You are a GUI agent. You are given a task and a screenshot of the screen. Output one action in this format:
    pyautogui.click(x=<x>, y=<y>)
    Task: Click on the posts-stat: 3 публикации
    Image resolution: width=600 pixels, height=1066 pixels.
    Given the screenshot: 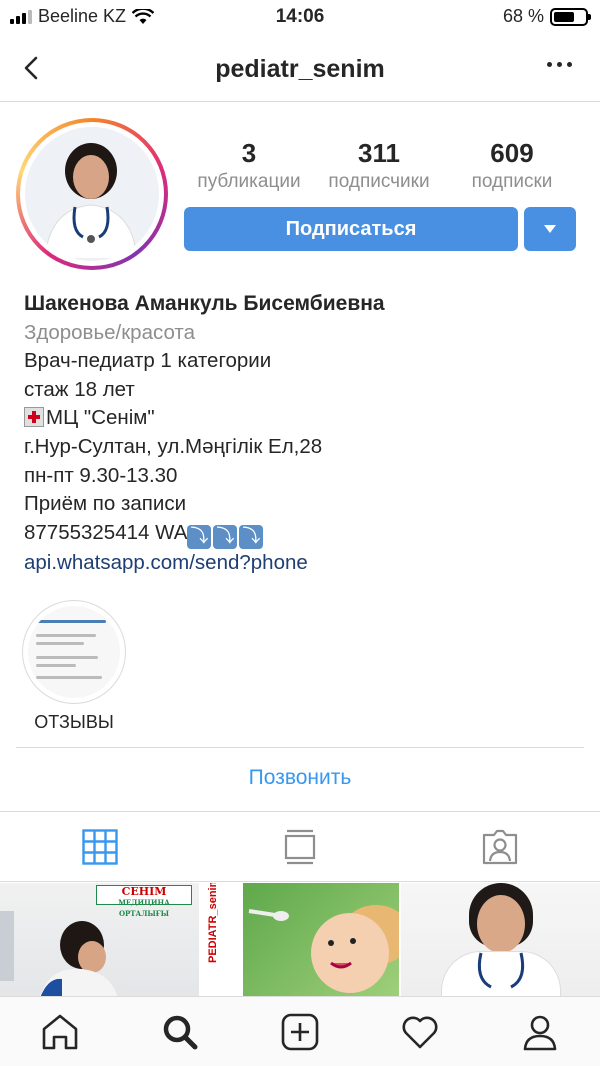 What is the action you would take?
    pyautogui.click(x=249, y=165)
    